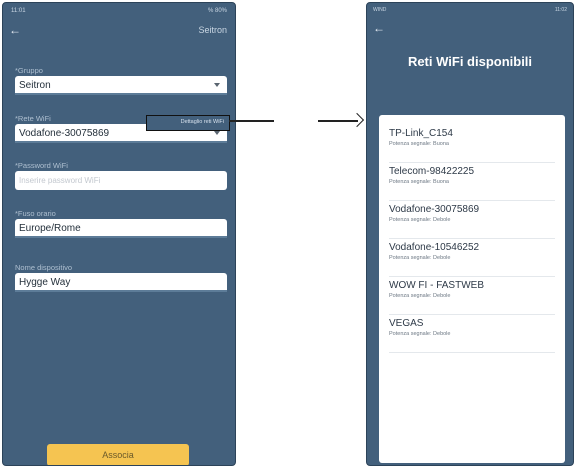  What do you see at coordinates (121, 85) in the screenshot?
I see `group-select: Seitron` at bounding box center [121, 85].